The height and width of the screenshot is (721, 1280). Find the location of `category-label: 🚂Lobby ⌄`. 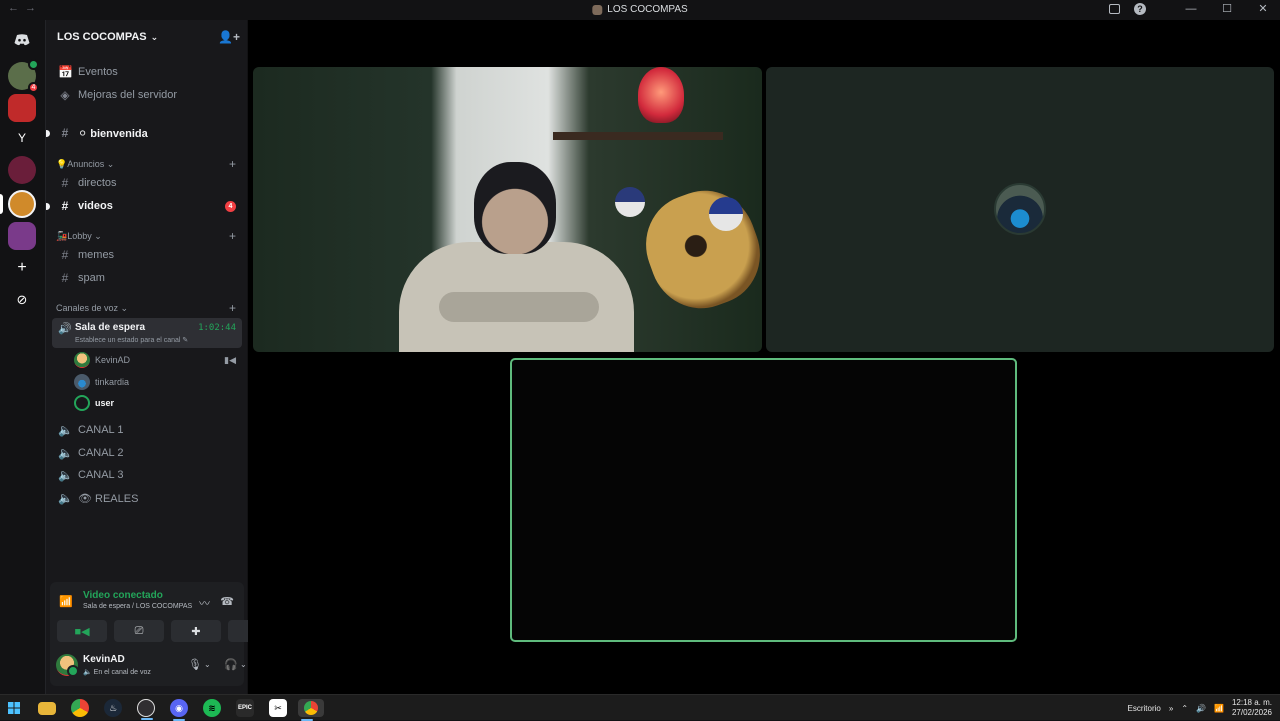

category-label: 🚂Lobby ⌄ is located at coordinates (79, 235).